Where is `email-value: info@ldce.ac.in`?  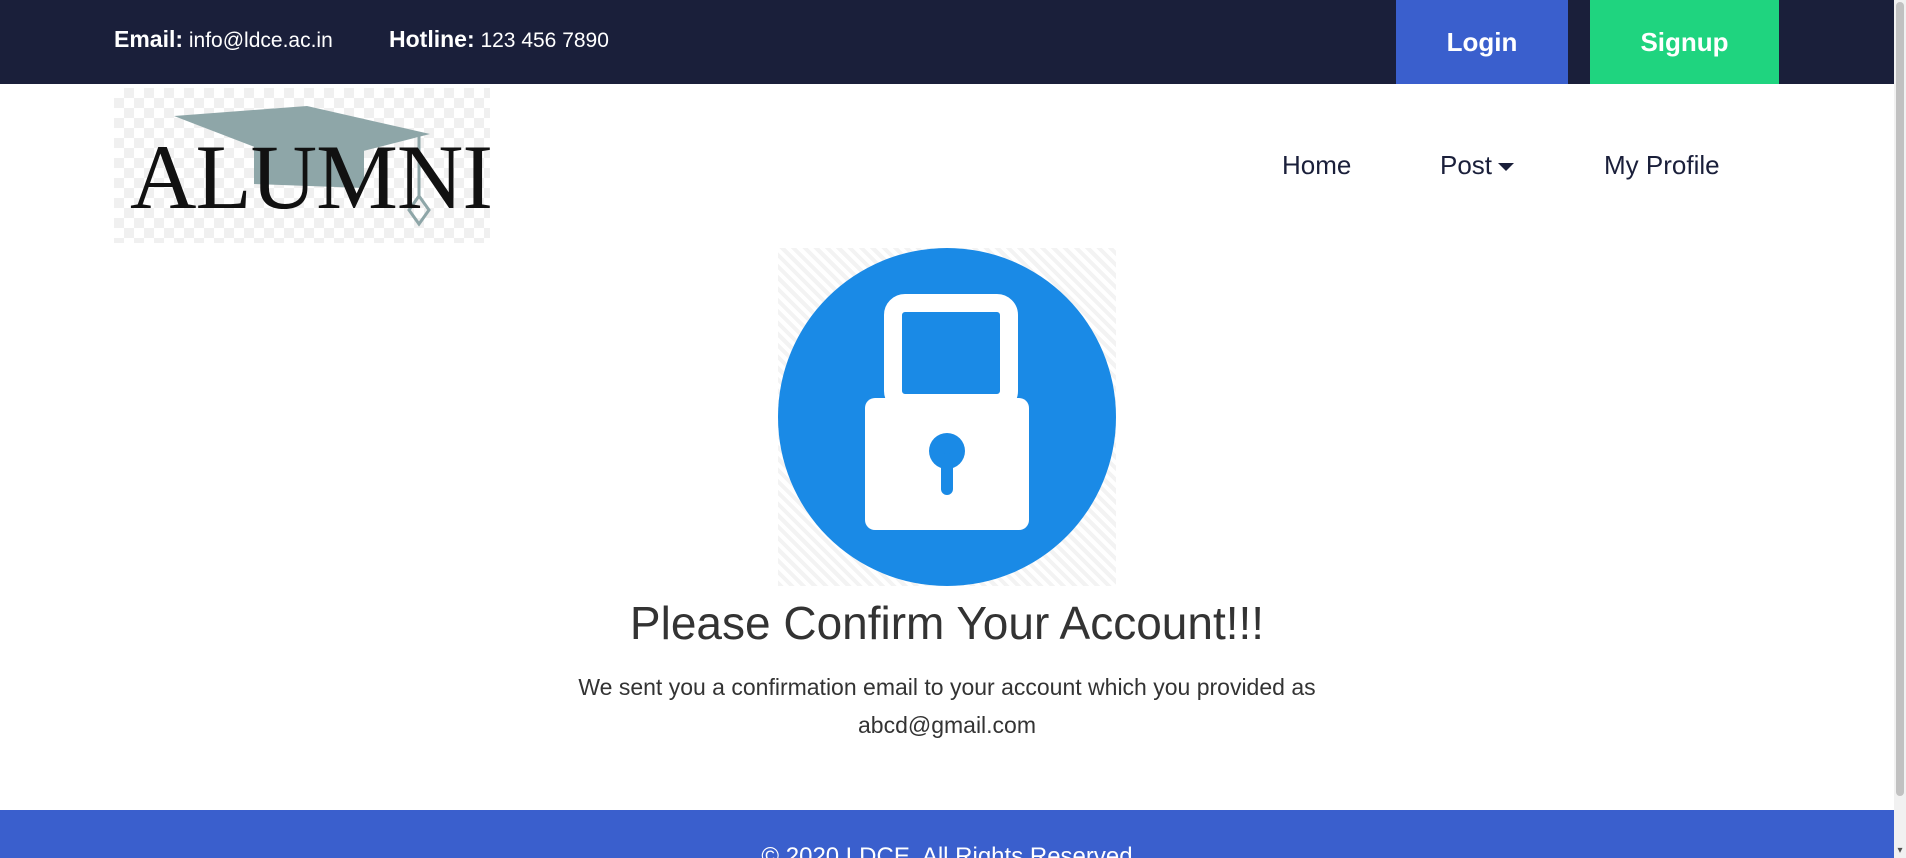
email-value: info@ldce.ac.in is located at coordinates (261, 40).